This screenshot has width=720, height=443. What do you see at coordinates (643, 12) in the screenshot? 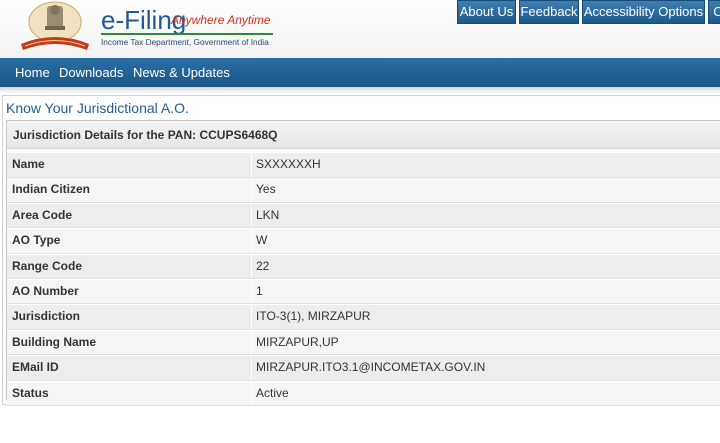
I see `accessibility-options-link: Accessibility Options` at bounding box center [643, 12].